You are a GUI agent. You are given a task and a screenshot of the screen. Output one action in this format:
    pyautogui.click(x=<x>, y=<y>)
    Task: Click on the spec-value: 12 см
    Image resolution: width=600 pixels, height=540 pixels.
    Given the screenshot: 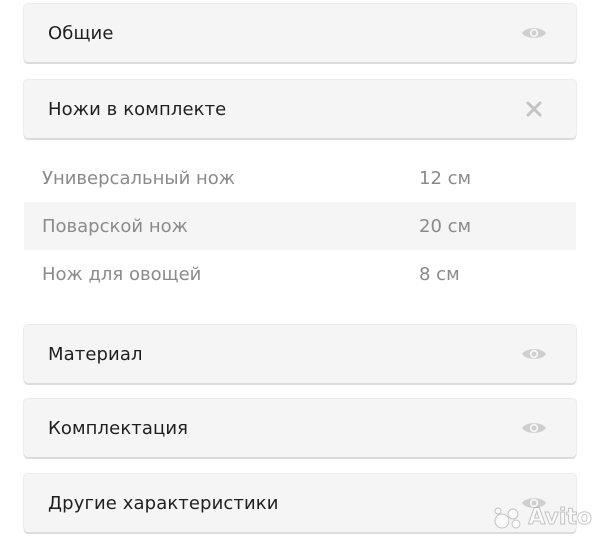 What is the action you would take?
    pyautogui.click(x=445, y=178)
    